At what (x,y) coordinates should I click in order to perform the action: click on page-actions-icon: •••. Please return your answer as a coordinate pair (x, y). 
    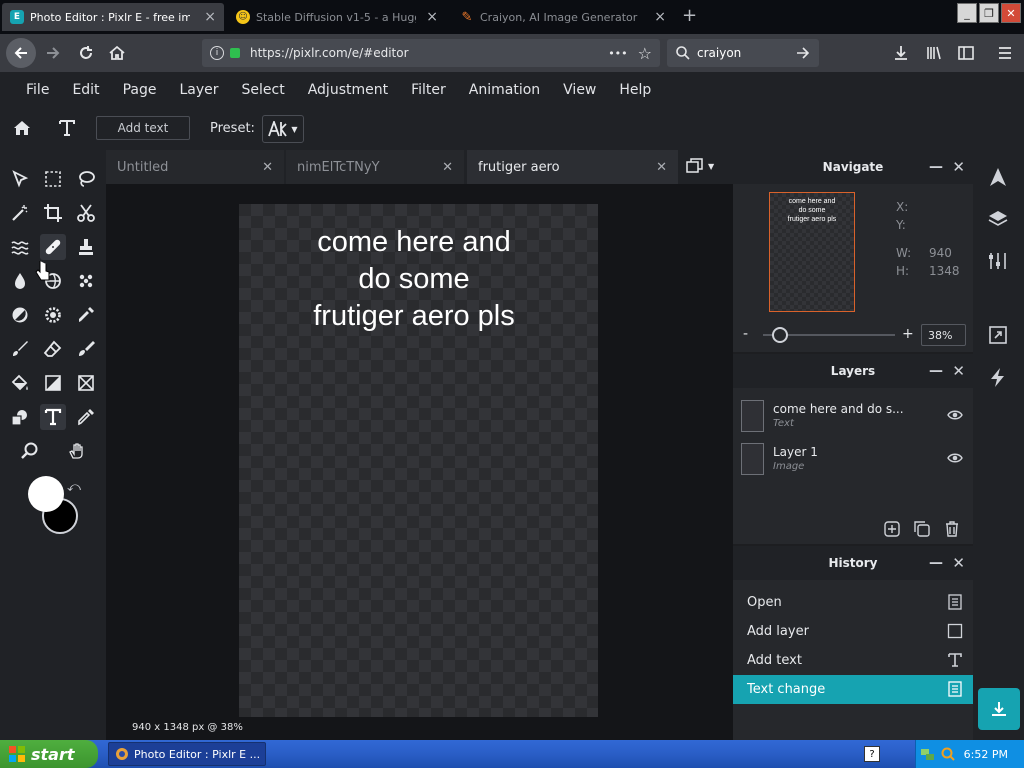
    Looking at the image, I should click on (617, 53).